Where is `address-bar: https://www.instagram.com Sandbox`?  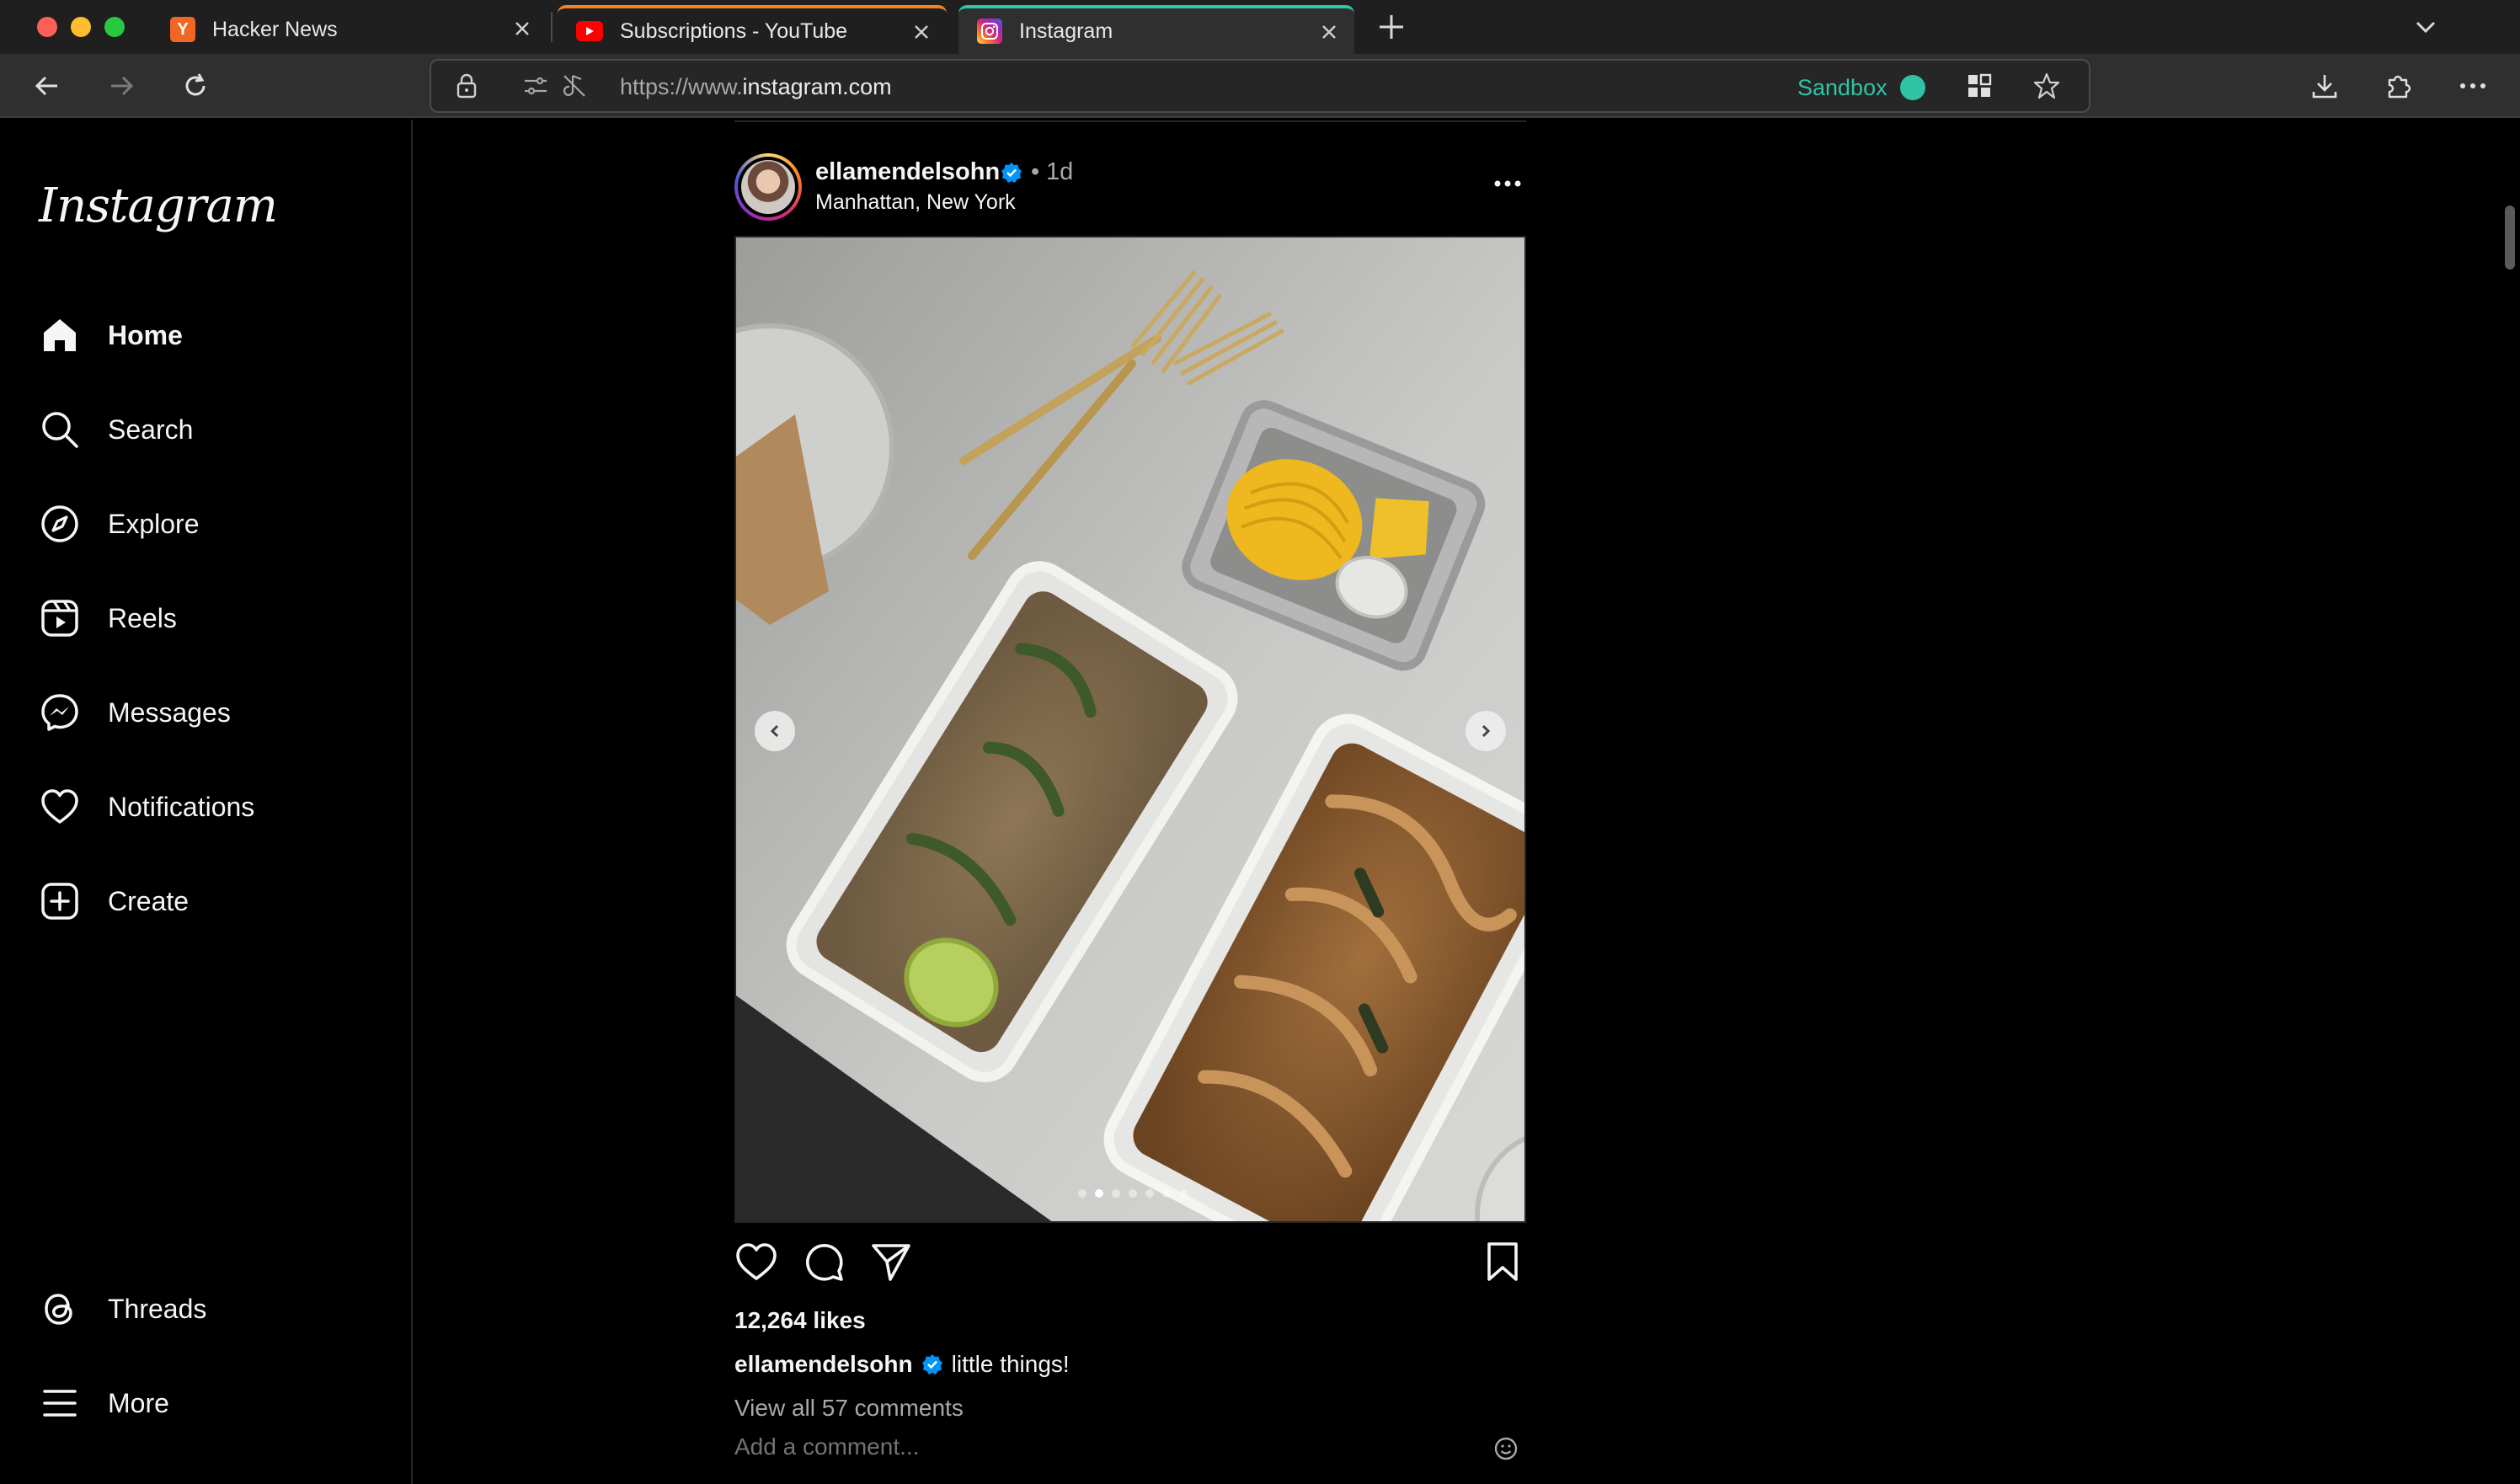 address-bar: https://www.instagram.com Sandbox is located at coordinates (1260, 86).